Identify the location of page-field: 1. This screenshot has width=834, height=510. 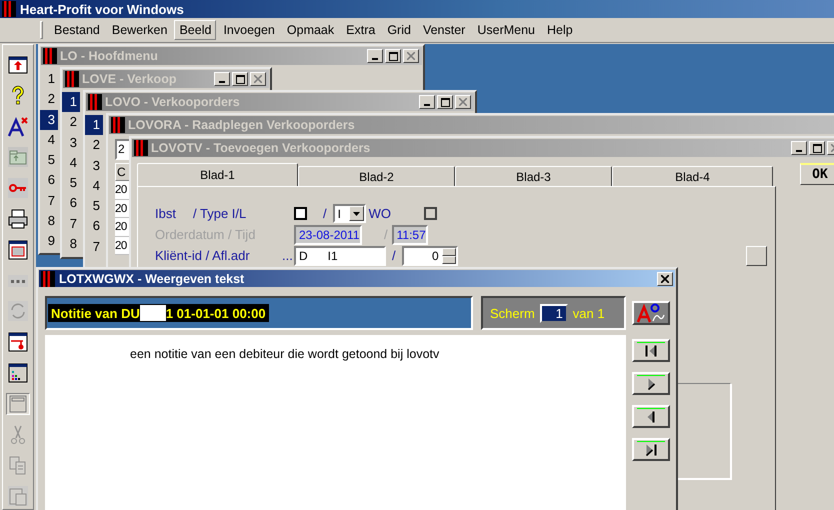
(554, 313).